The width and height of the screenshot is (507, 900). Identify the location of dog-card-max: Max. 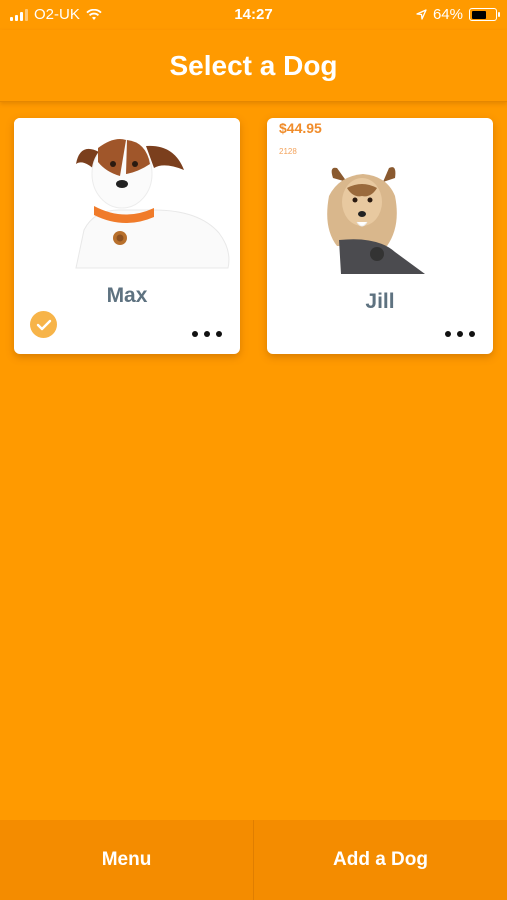
(127, 236).